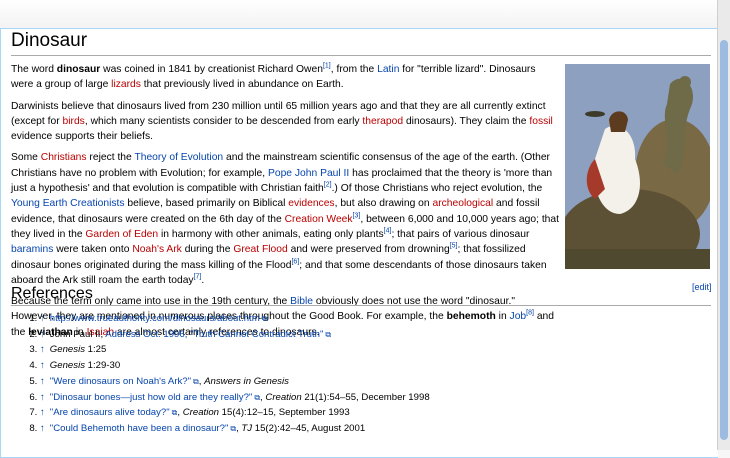 This screenshot has width=730, height=458. Describe the element at coordinates (120, 381) in the screenshot. I see `reference-link: "Were dinosaurs on Noah's Ark?"` at that location.